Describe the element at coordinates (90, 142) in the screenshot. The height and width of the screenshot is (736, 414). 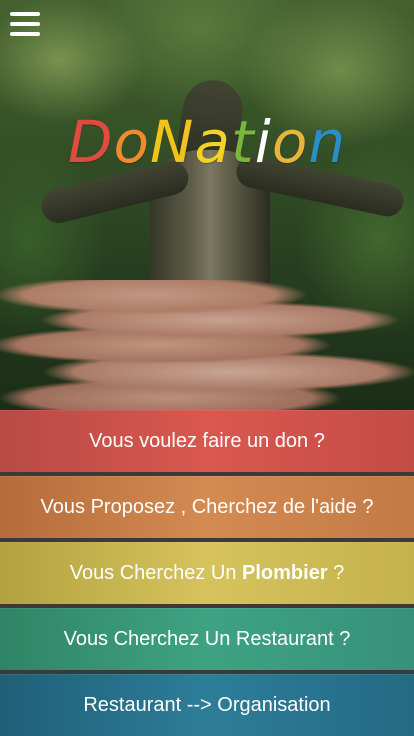
I see `logo-letter: D` at that location.